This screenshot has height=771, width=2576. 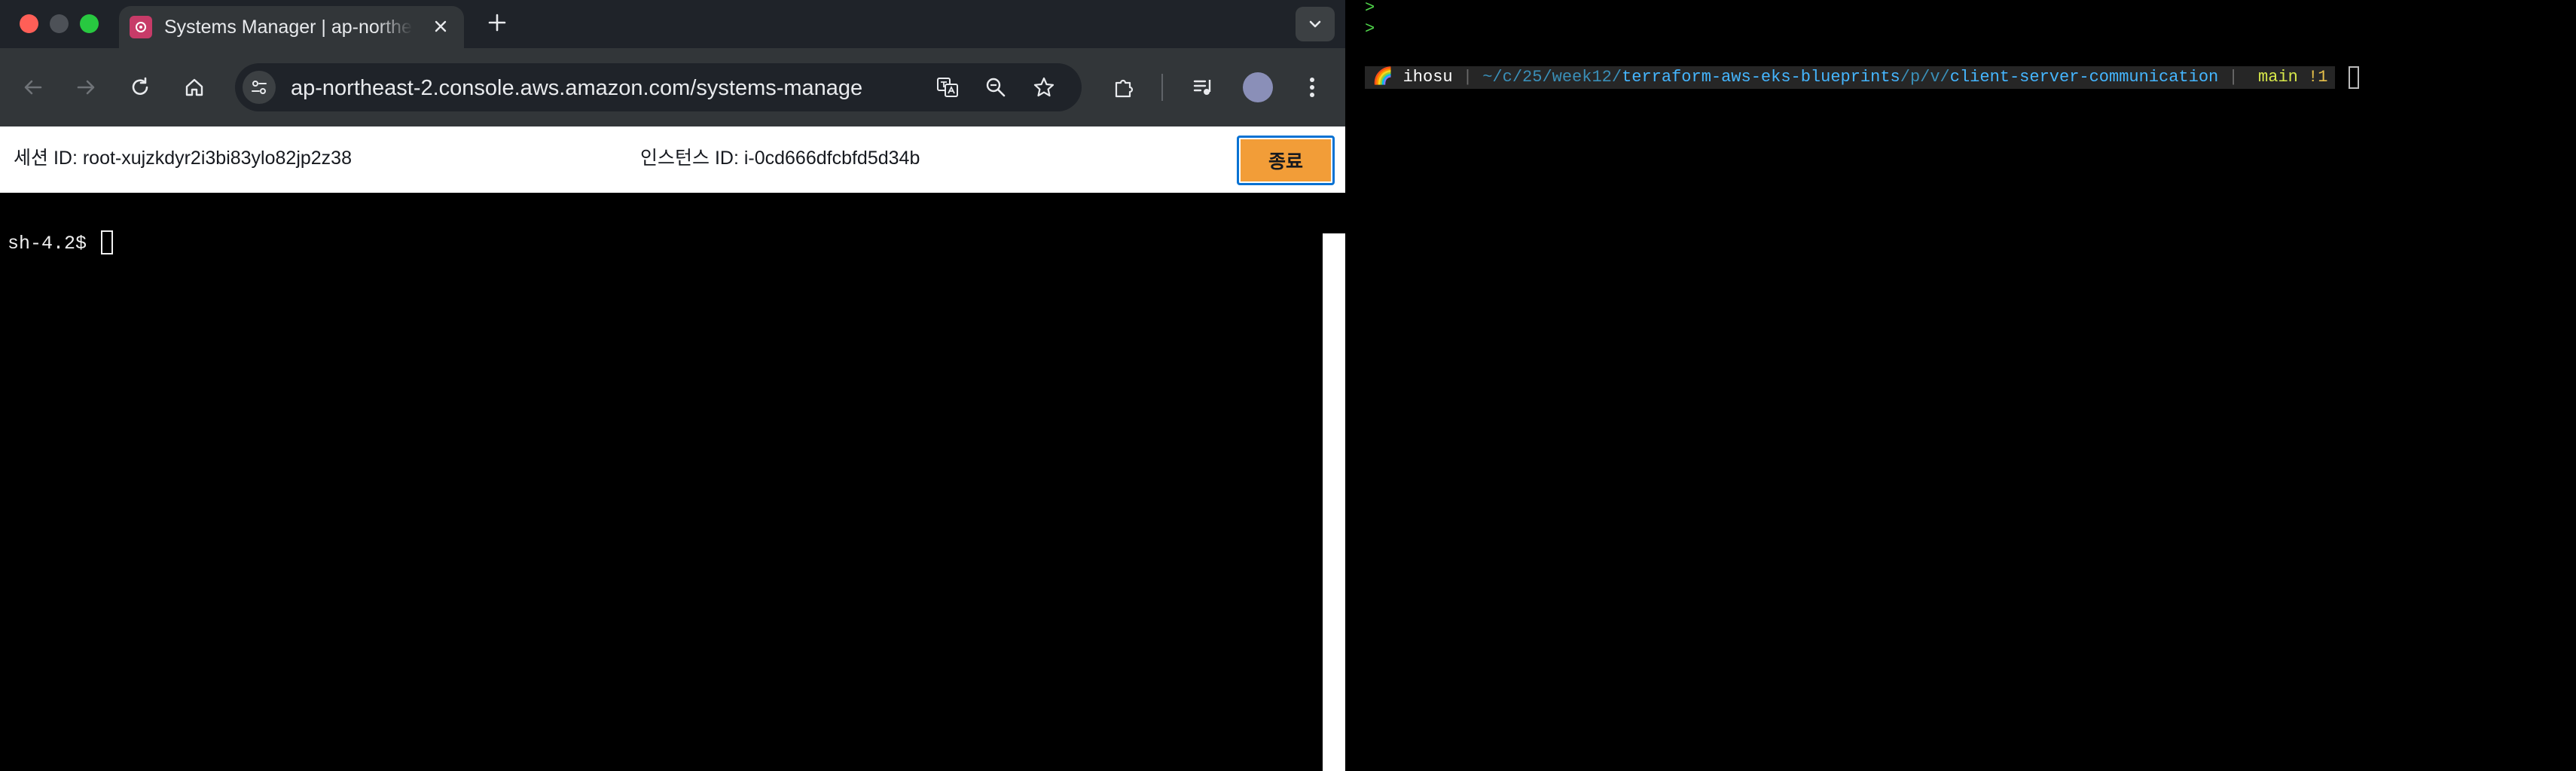 I want to click on puzzle-icon, so click(x=1123, y=87).